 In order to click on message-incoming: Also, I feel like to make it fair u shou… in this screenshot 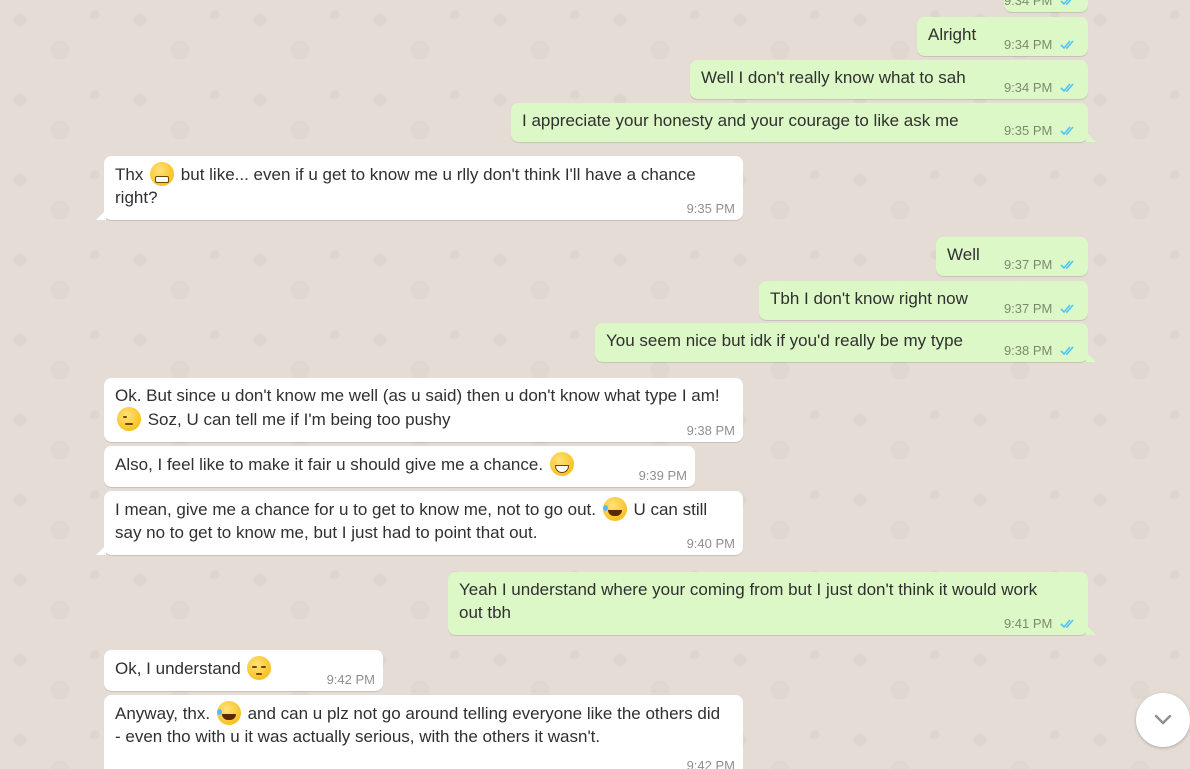, I will do `click(399, 466)`.